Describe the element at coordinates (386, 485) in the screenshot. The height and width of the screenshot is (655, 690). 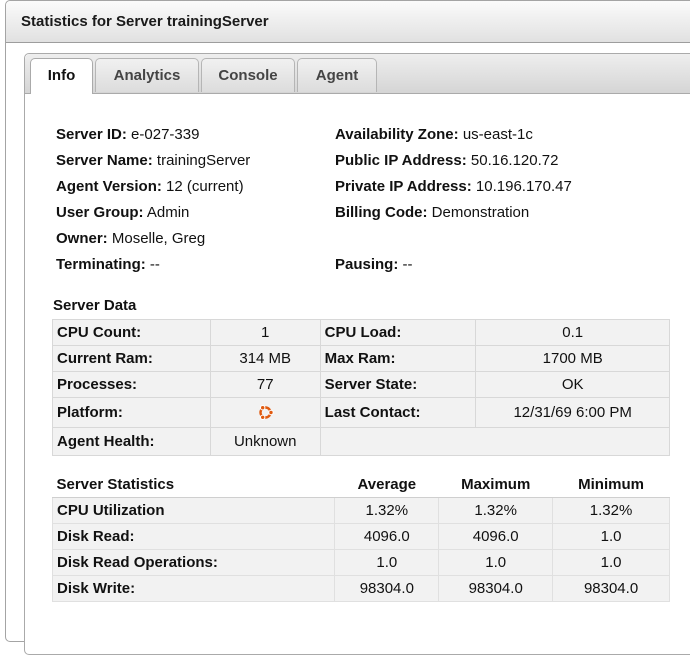
I see `column-header-average: Average` at that location.